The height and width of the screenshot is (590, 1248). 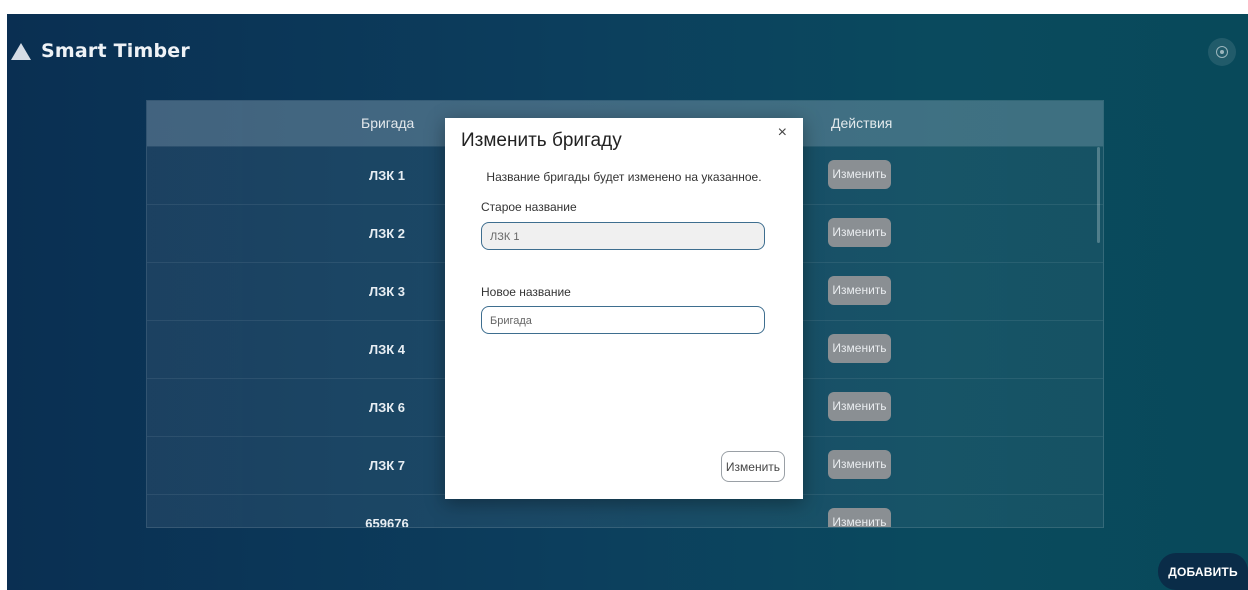 What do you see at coordinates (1098, 195) in the screenshot?
I see `table-scrollbar` at bounding box center [1098, 195].